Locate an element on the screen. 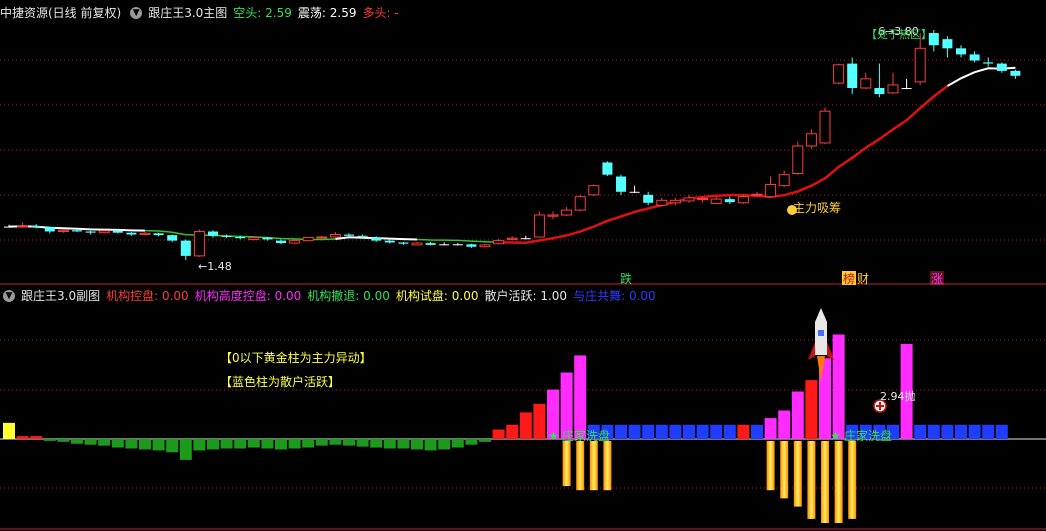 This screenshot has width=1046, height=531. sub-item-0: 机构控盘: 0.00 is located at coordinates (147, 296).